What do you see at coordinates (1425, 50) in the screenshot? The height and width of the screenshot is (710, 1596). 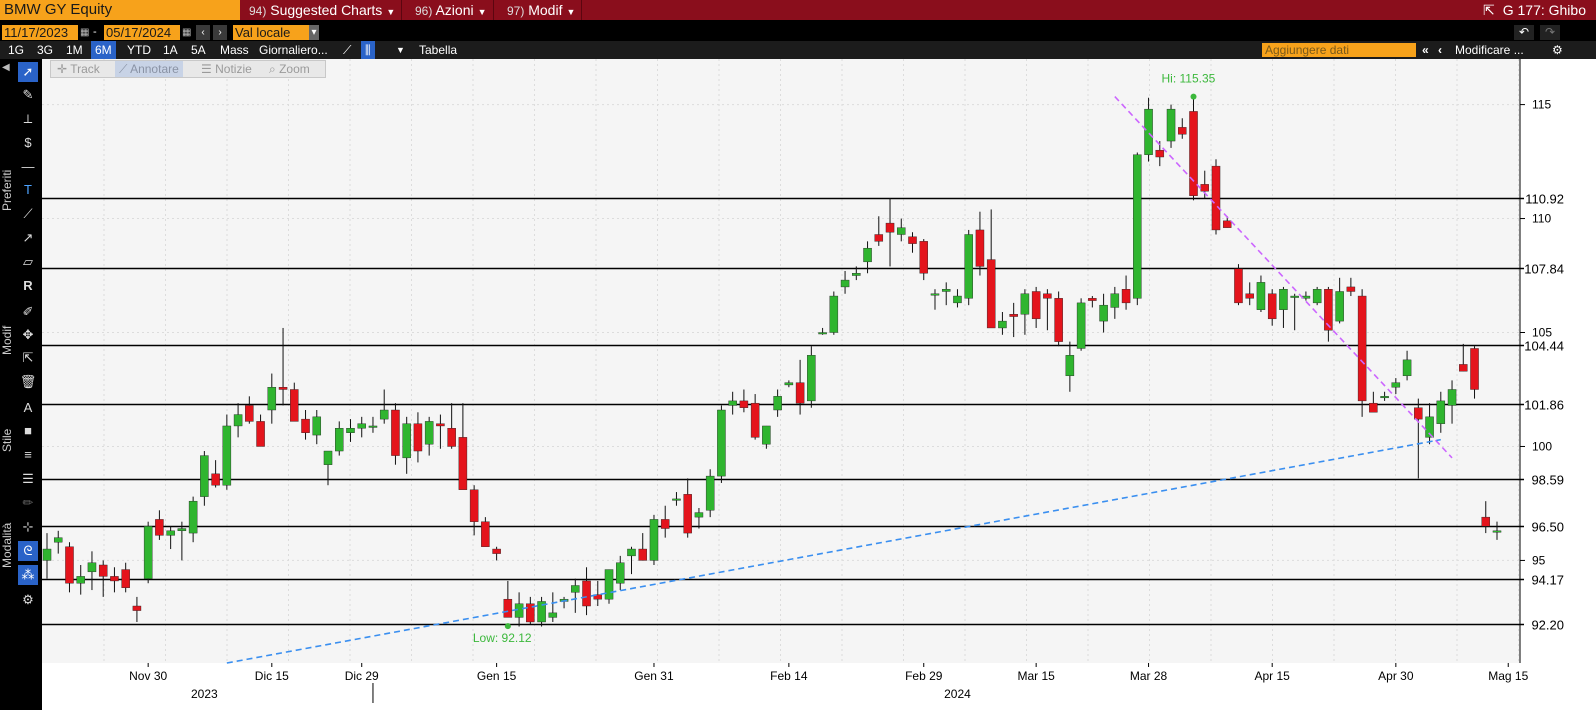 I see `collapse-icon: «` at bounding box center [1425, 50].